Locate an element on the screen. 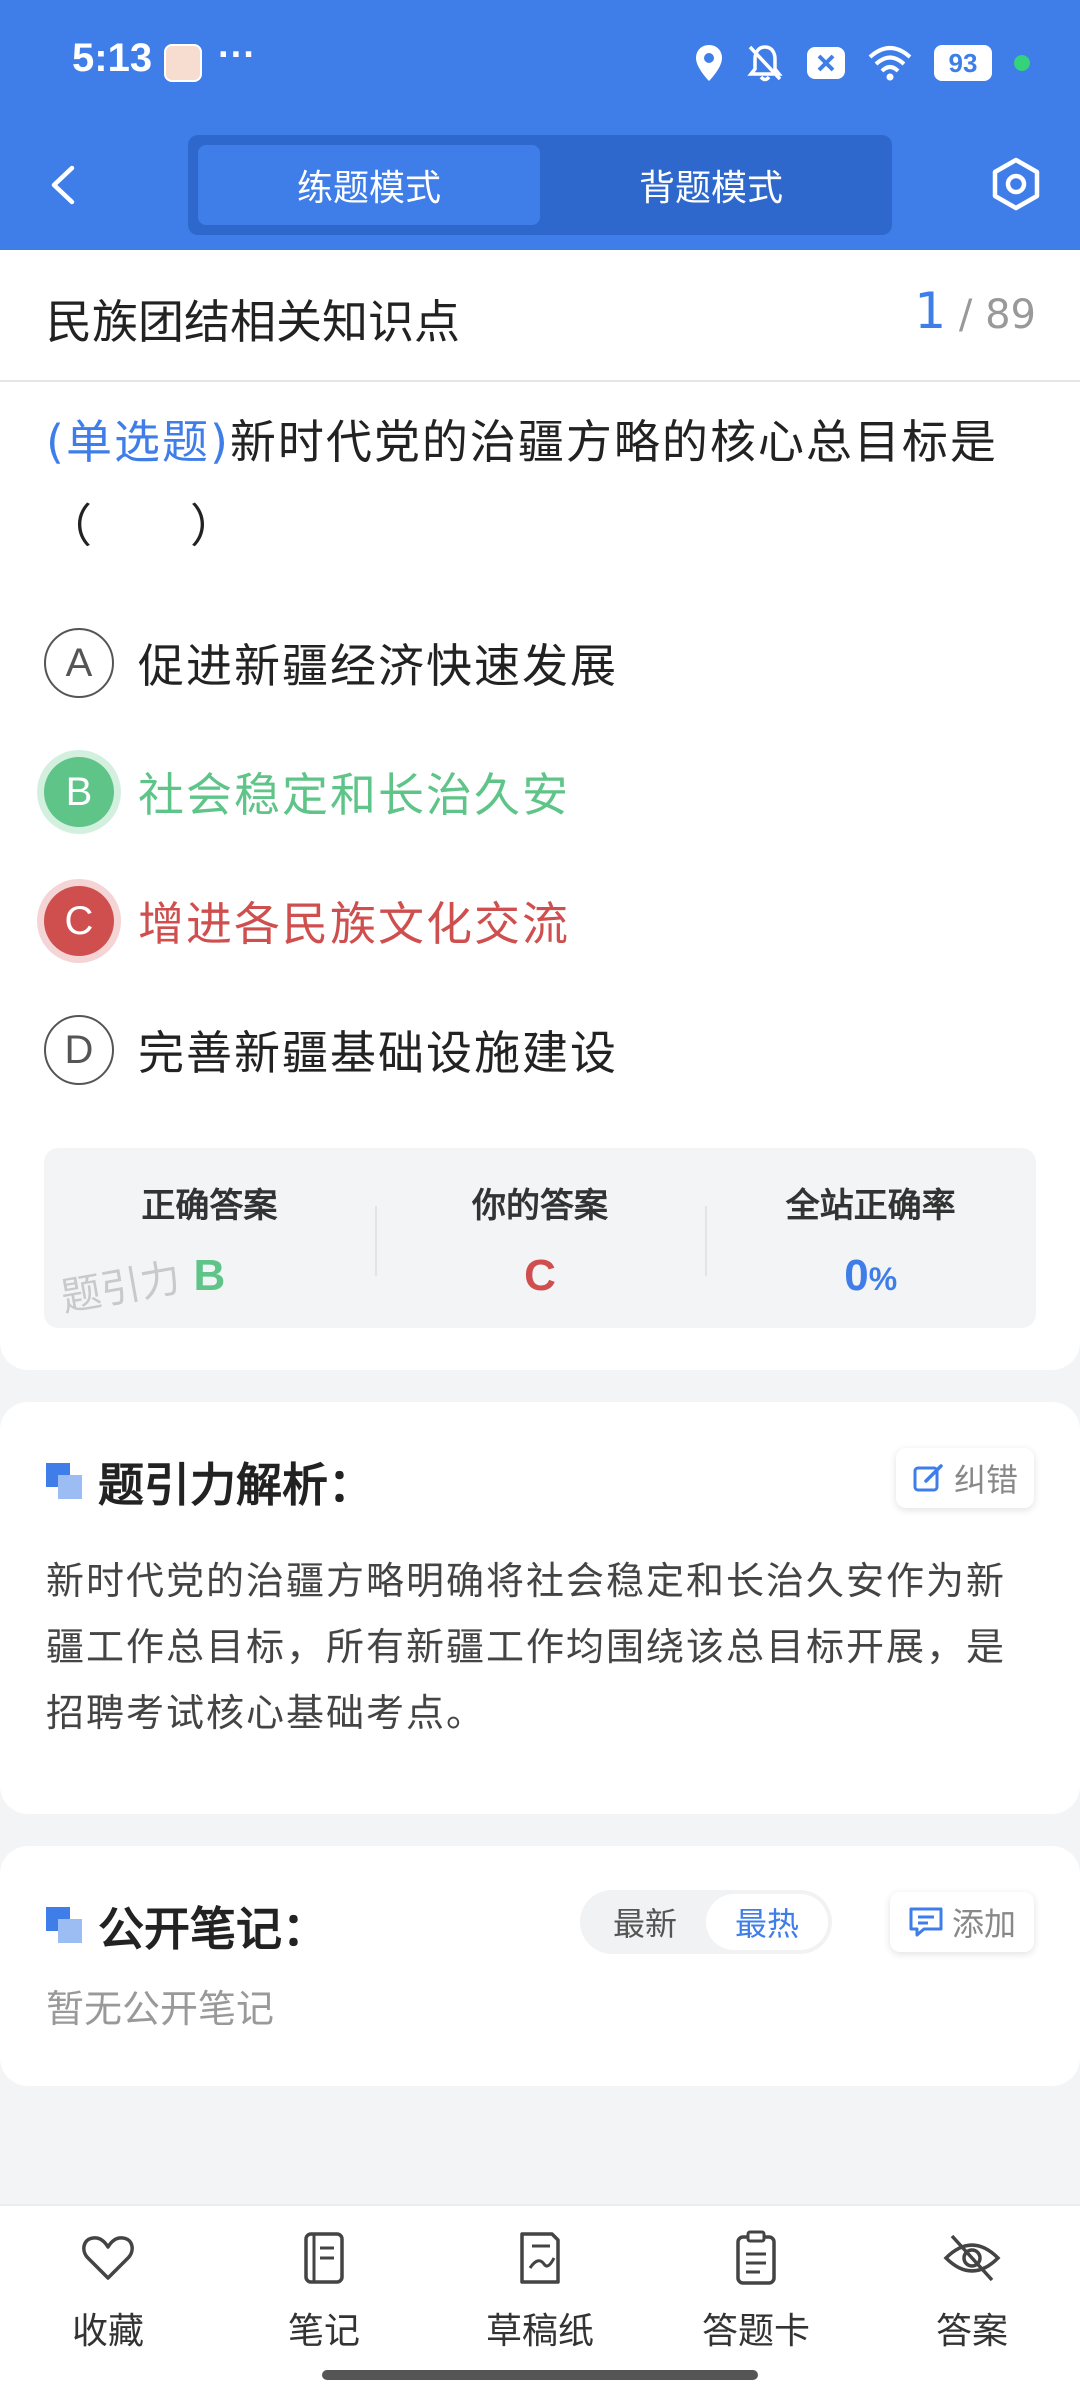  add-note-button: 添加 is located at coordinates (962, 1922).